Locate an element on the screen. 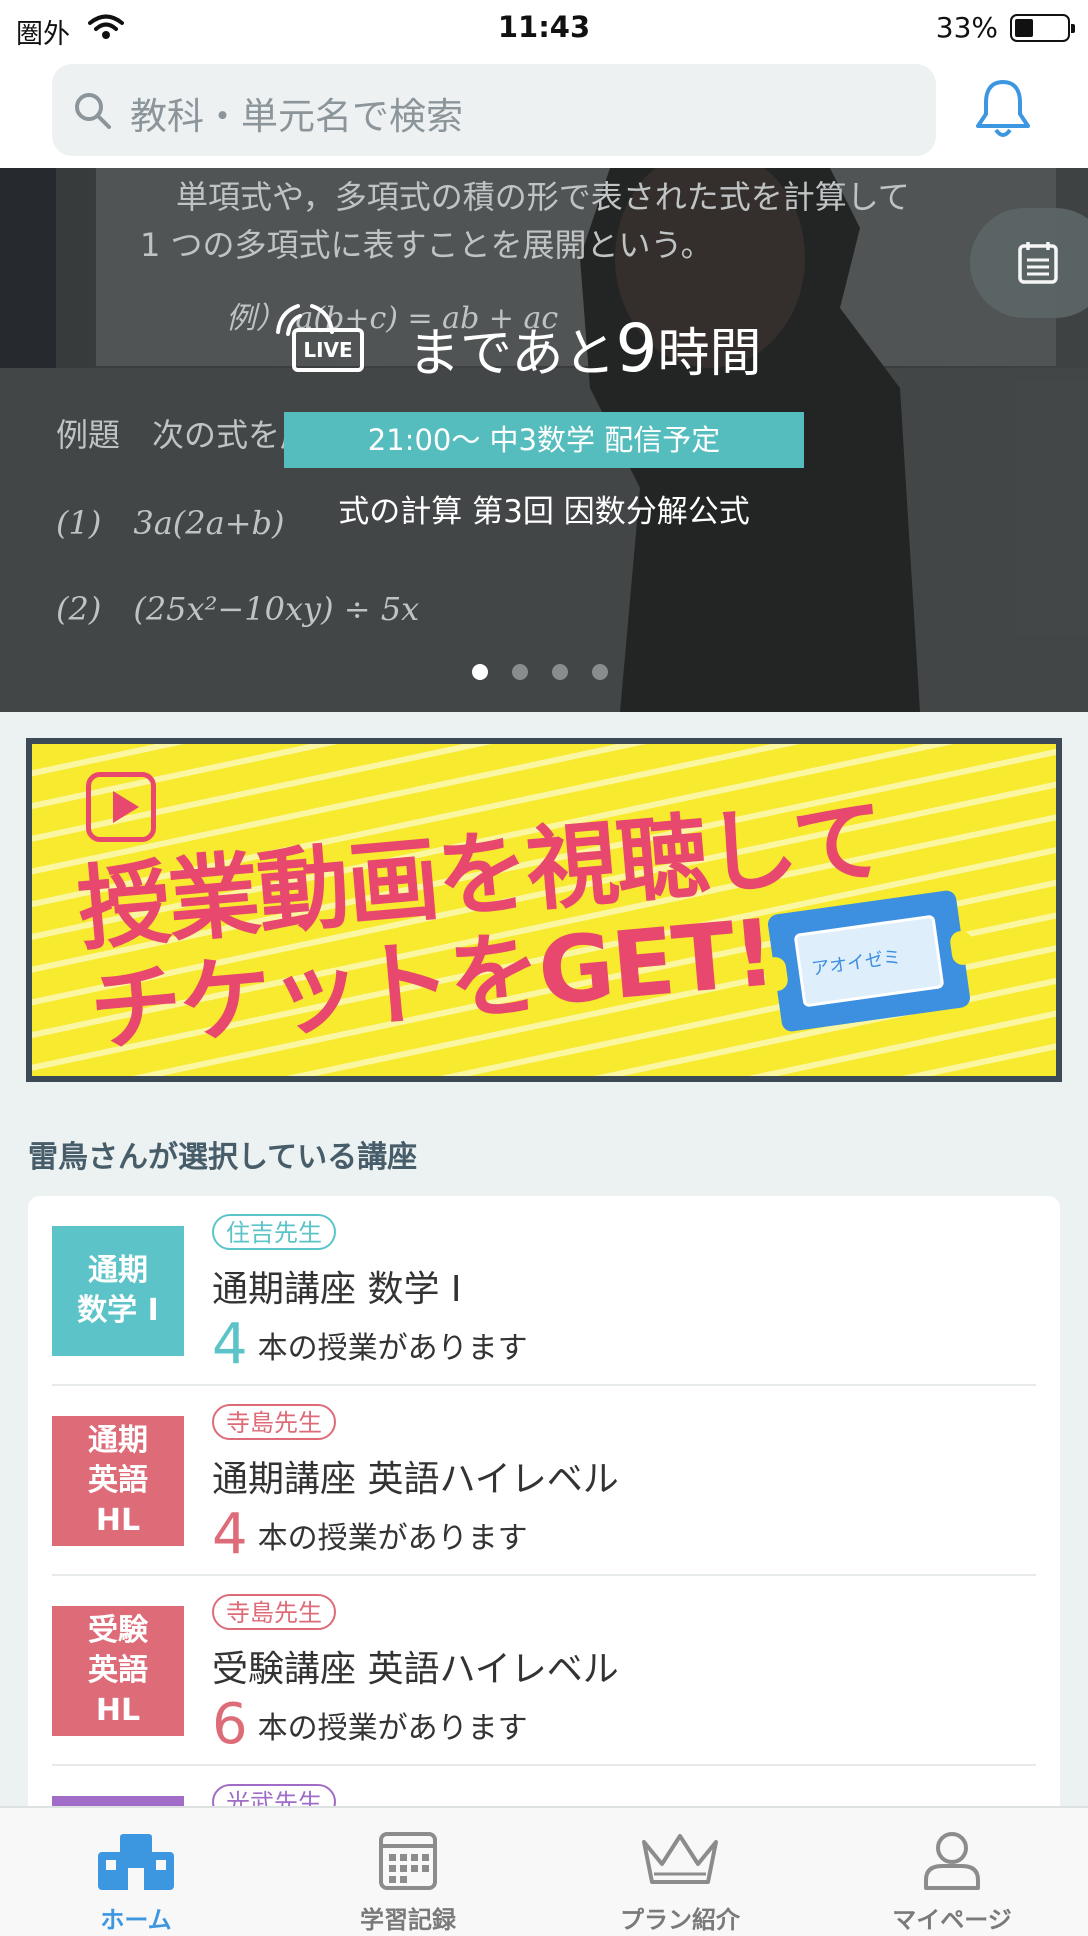  live-badge: LIVE is located at coordinates (328, 350).